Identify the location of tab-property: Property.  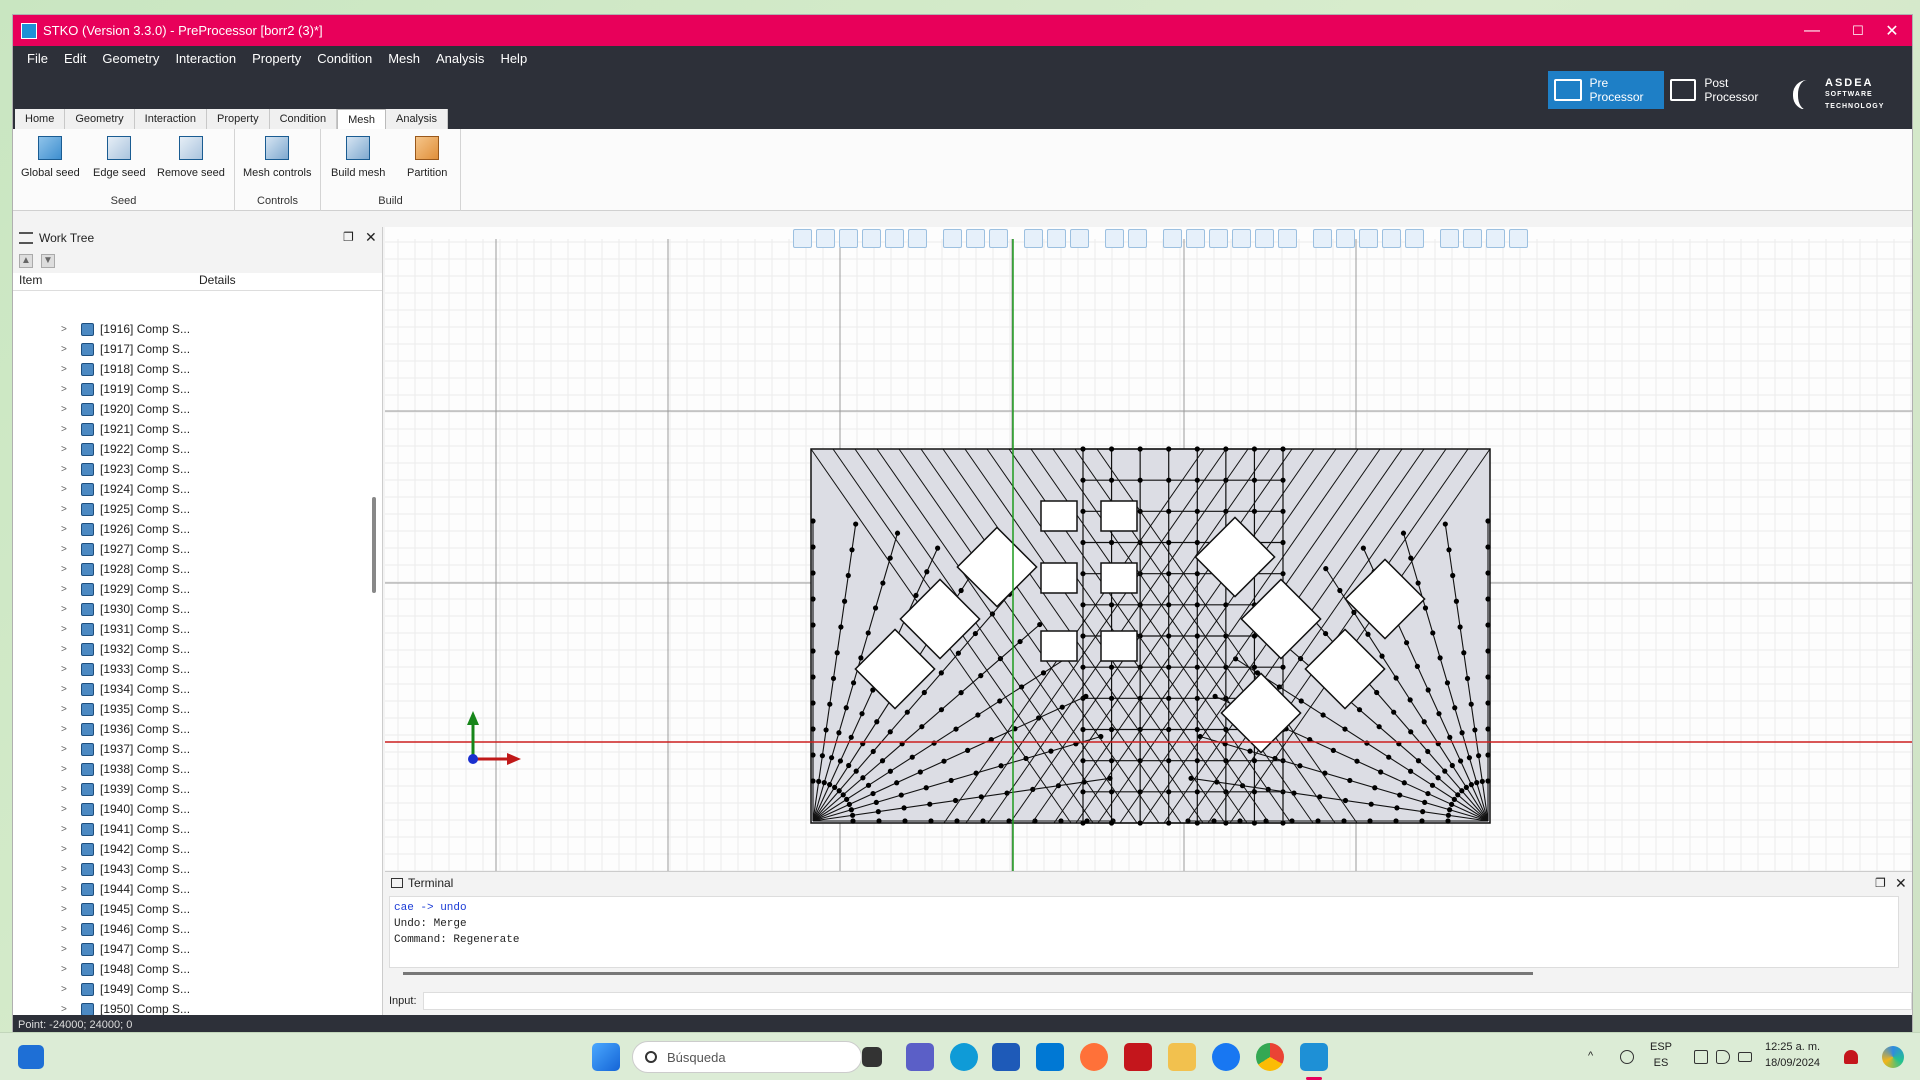
(238, 119).